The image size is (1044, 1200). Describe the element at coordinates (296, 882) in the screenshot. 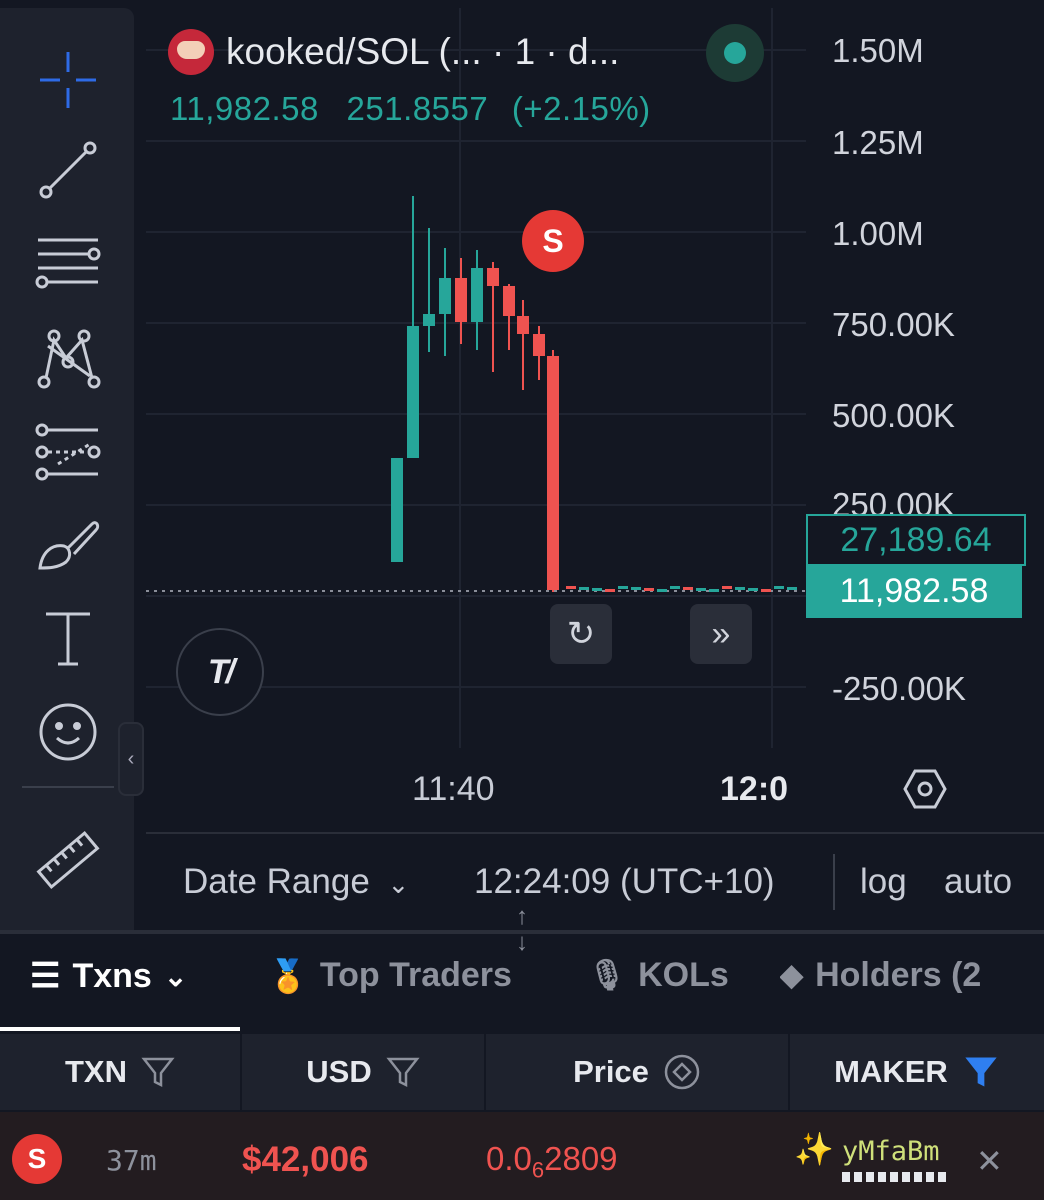

I see `date-range-dropdown: Date Range ⌄` at that location.